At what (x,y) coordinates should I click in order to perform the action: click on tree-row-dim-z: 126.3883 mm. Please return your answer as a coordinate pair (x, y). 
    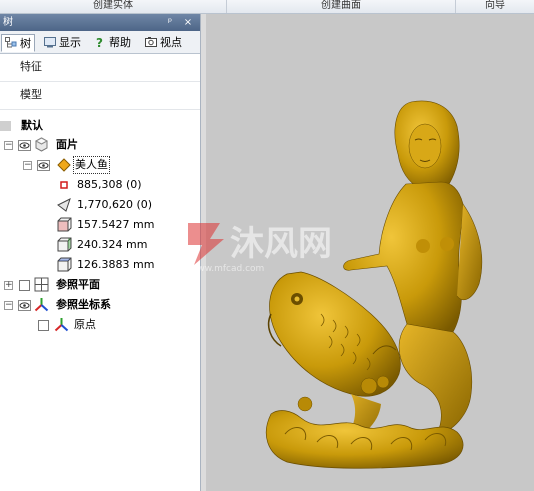
    Looking at the image, I should click on (100, 265).